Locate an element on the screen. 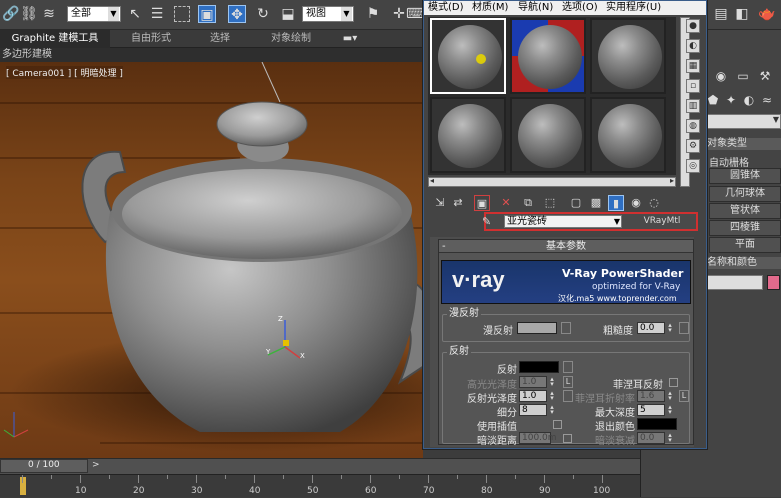 The width and height of the screenshot is (781, 498). exit-color-swatch is located at coordinates (657, 424).